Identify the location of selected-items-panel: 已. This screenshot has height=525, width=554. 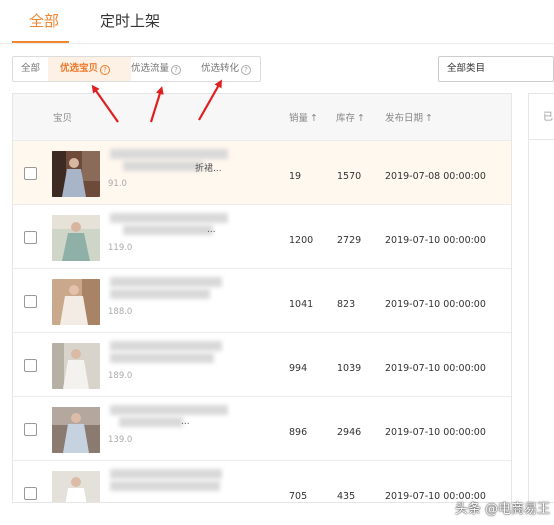
(541, 298).